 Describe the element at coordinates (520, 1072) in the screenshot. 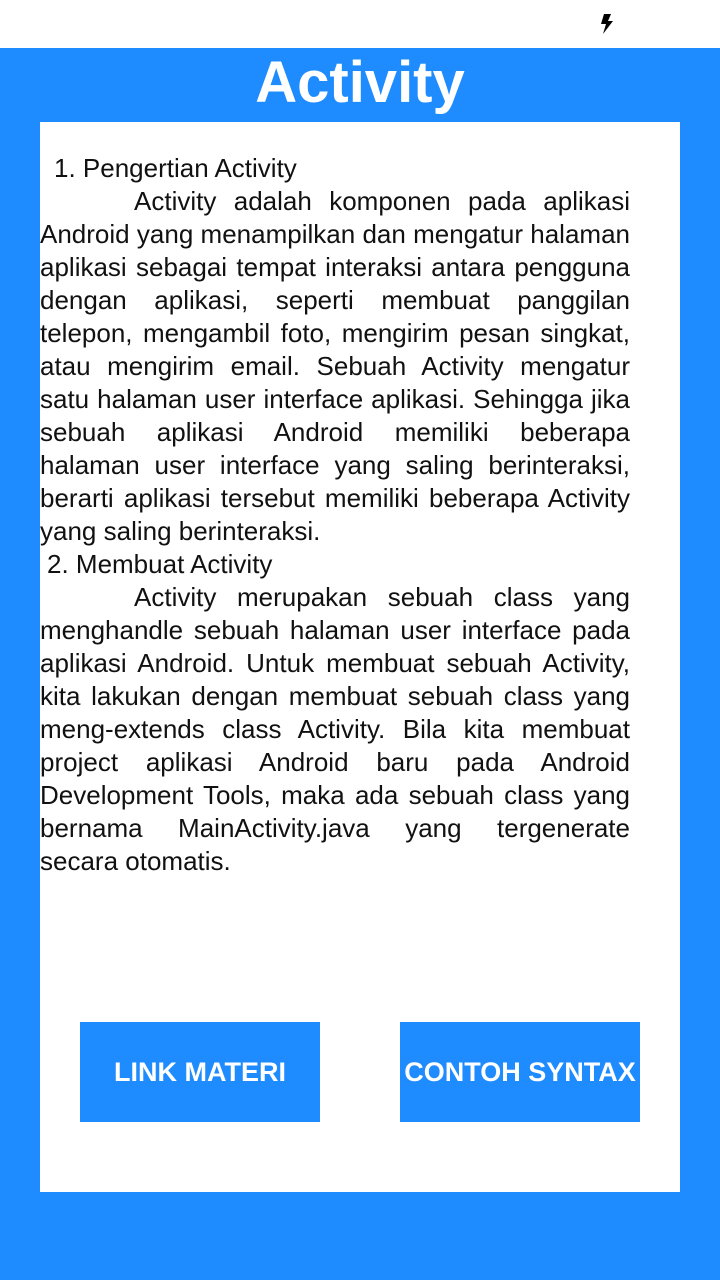

I see `contoh-syntax-button: CONTOH SYNTAX` at that location.